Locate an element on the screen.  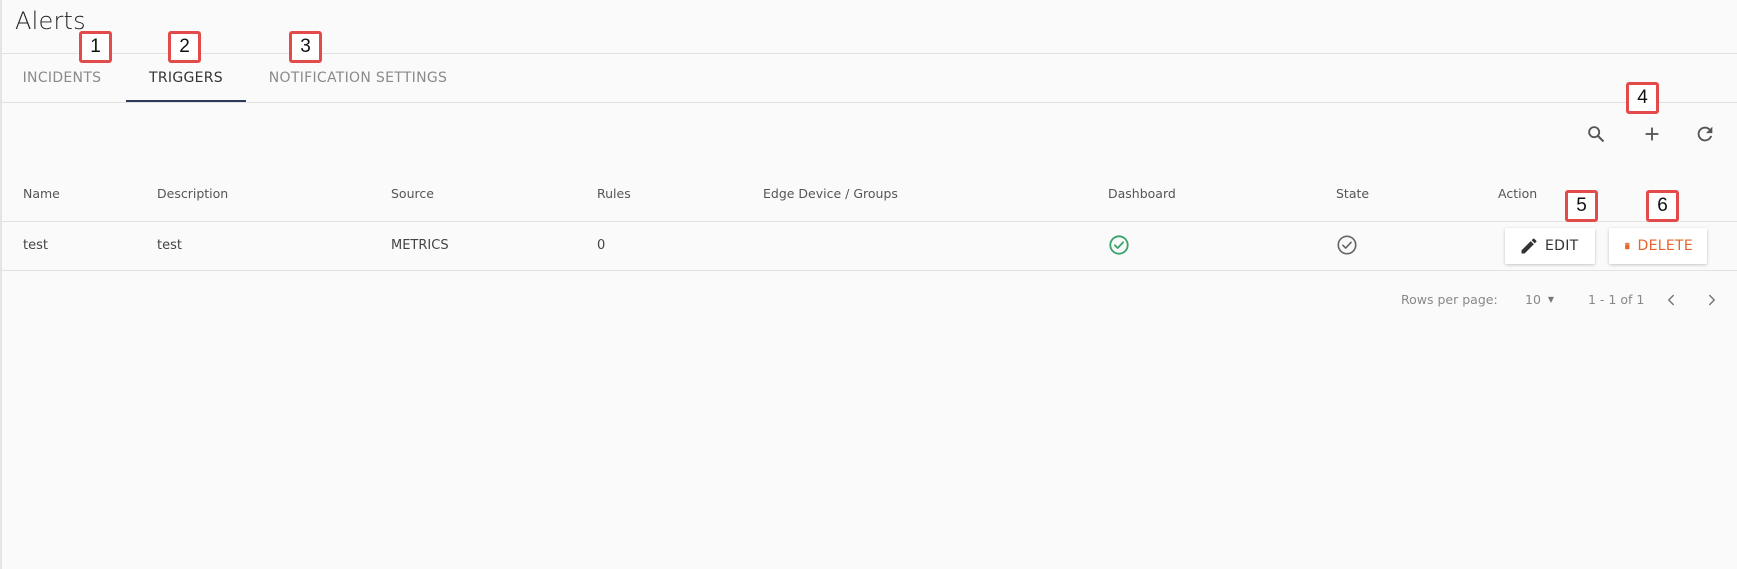
delete-button-label: DELETE is located at coordinates (1665, 246).